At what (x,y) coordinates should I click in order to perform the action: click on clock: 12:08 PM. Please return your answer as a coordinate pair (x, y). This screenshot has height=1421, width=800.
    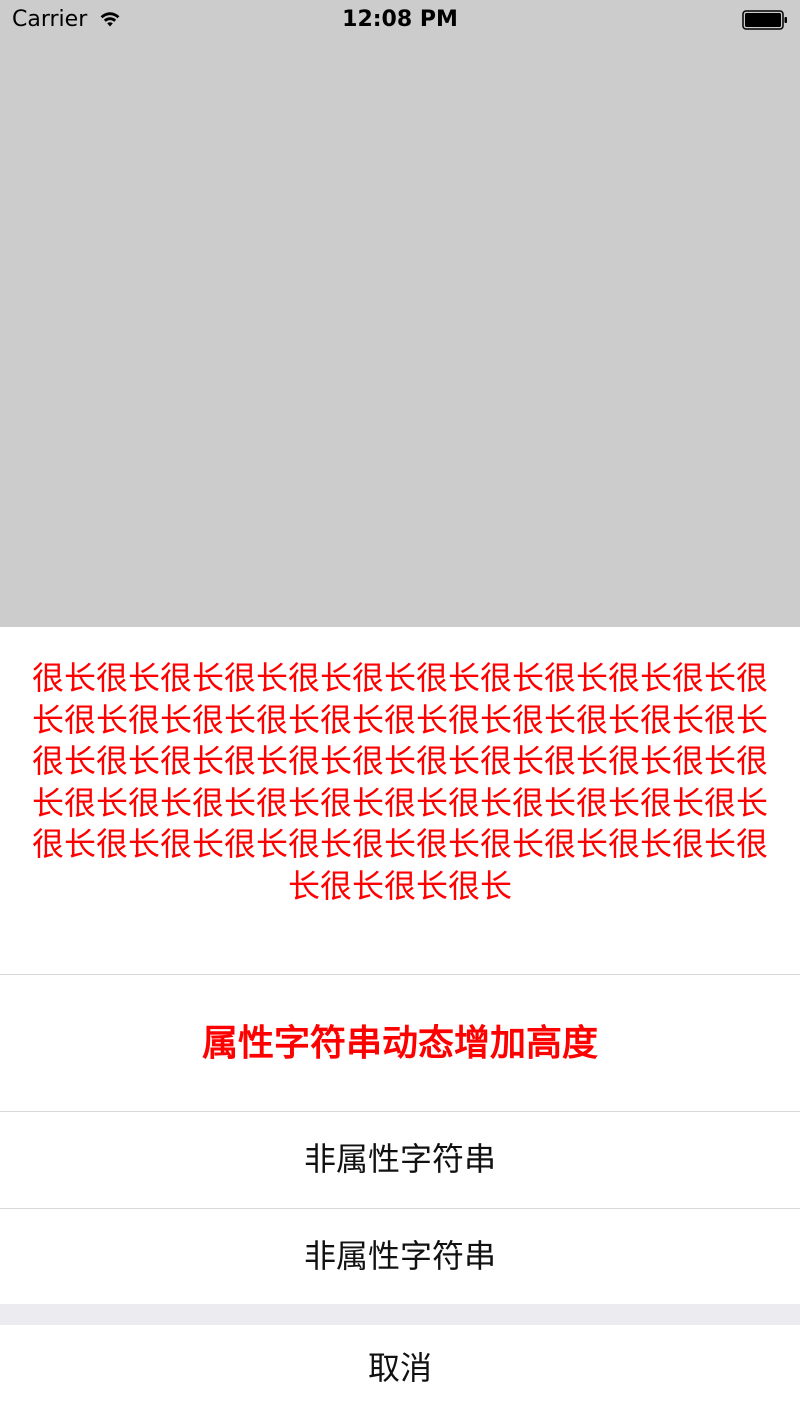
    Looking at the image, I should click on (400, 19).